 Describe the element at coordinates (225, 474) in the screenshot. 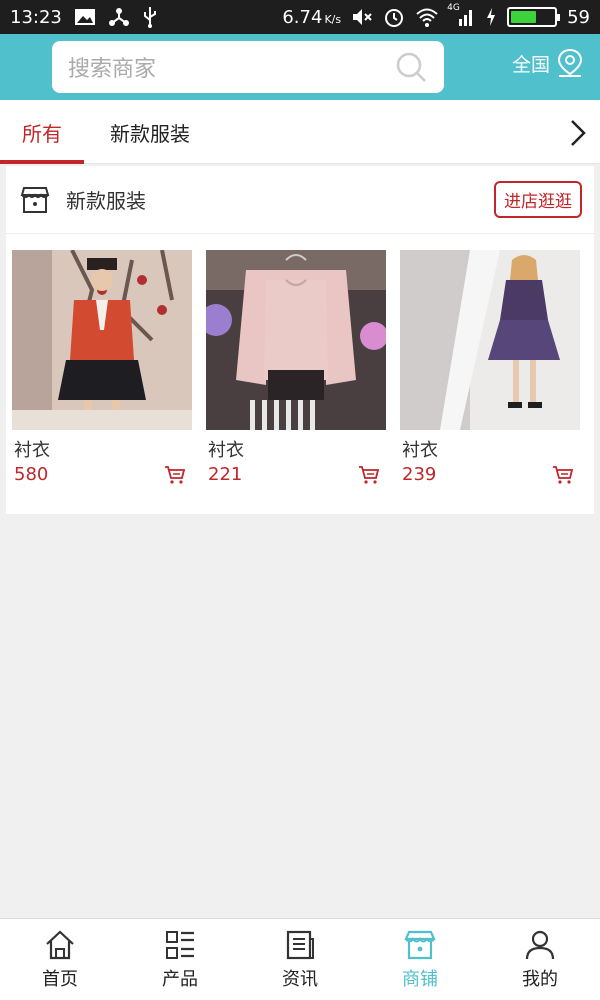

I see `product-price: 221` at that location.